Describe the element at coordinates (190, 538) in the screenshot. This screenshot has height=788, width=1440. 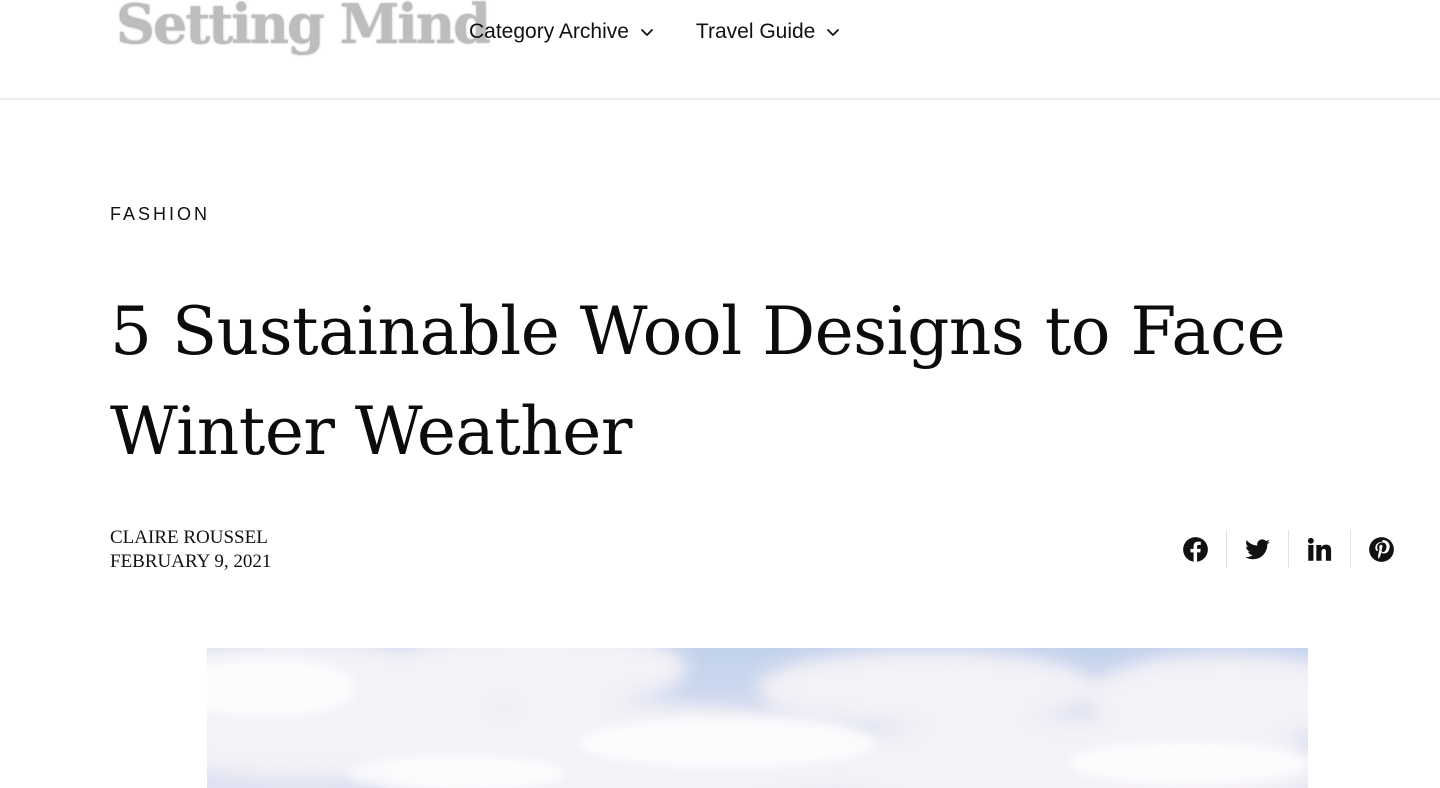
I see `post-author-link: CLAIRE ROUSSEL` at that location.